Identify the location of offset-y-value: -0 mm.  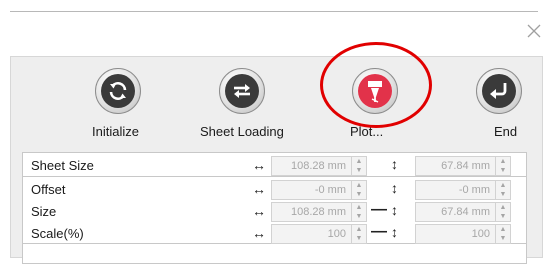
(474, 190).